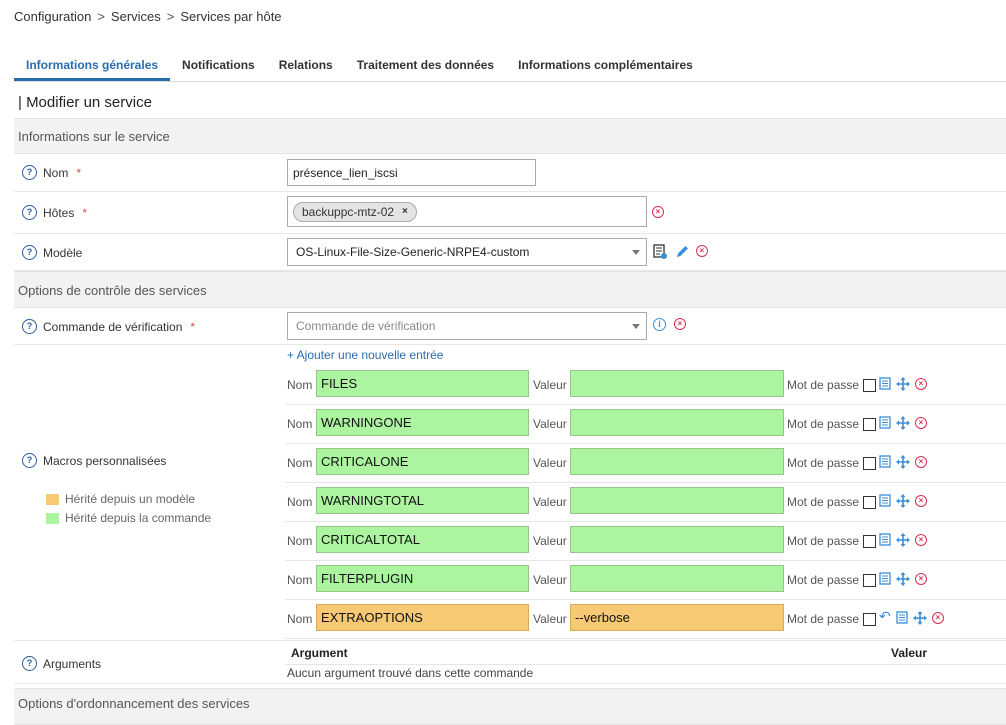 The width and height of the screenshot is (1006, 725). What do you see at coordinates (605, 66) in the screenshot?
I see `tab-extended-info: Informations complémentaires` at bounding box center [605, 66].